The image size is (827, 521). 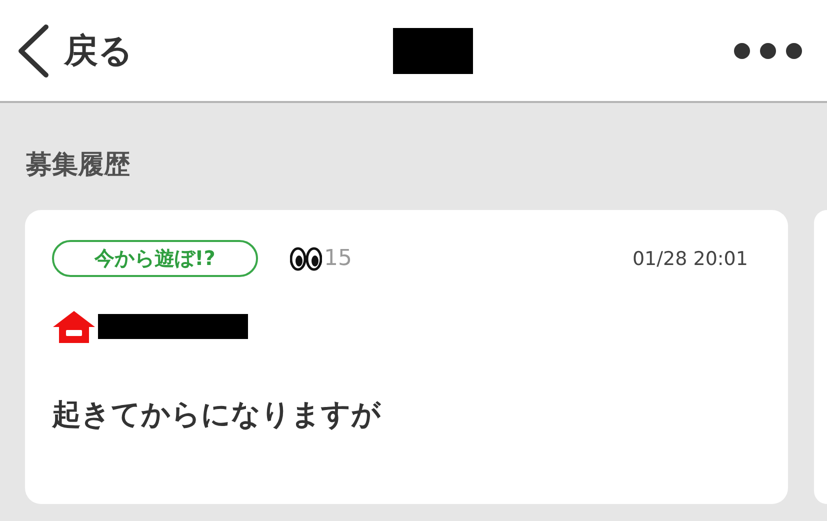 I want to click on more-button, so click(x=768, y=51).